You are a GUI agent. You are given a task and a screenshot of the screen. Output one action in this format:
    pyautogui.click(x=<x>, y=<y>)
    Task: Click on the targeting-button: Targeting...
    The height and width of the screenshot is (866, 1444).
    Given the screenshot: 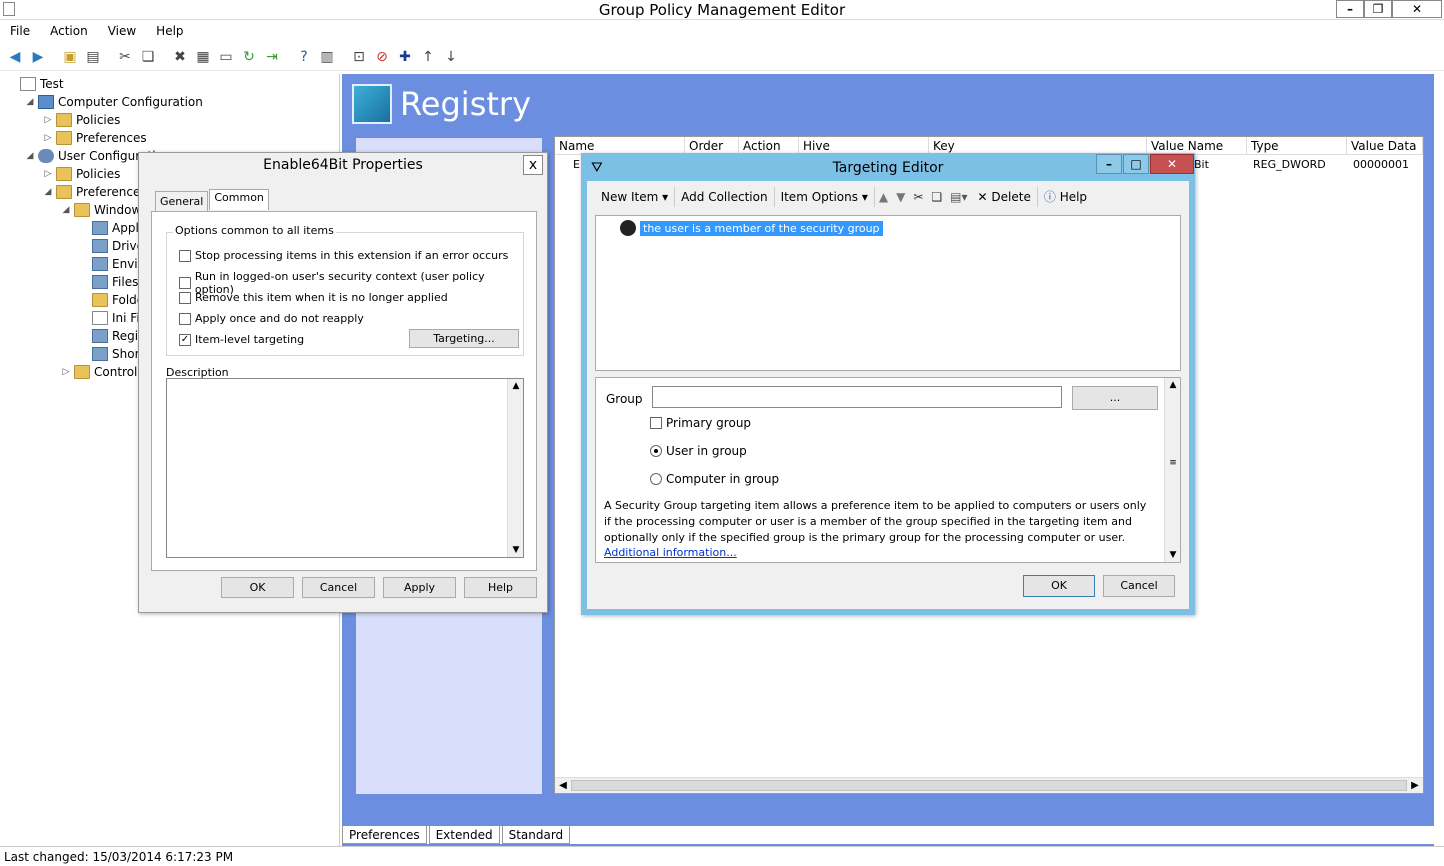 What is the action you would take?
    pyautogui.click(x=464, y=338)
    